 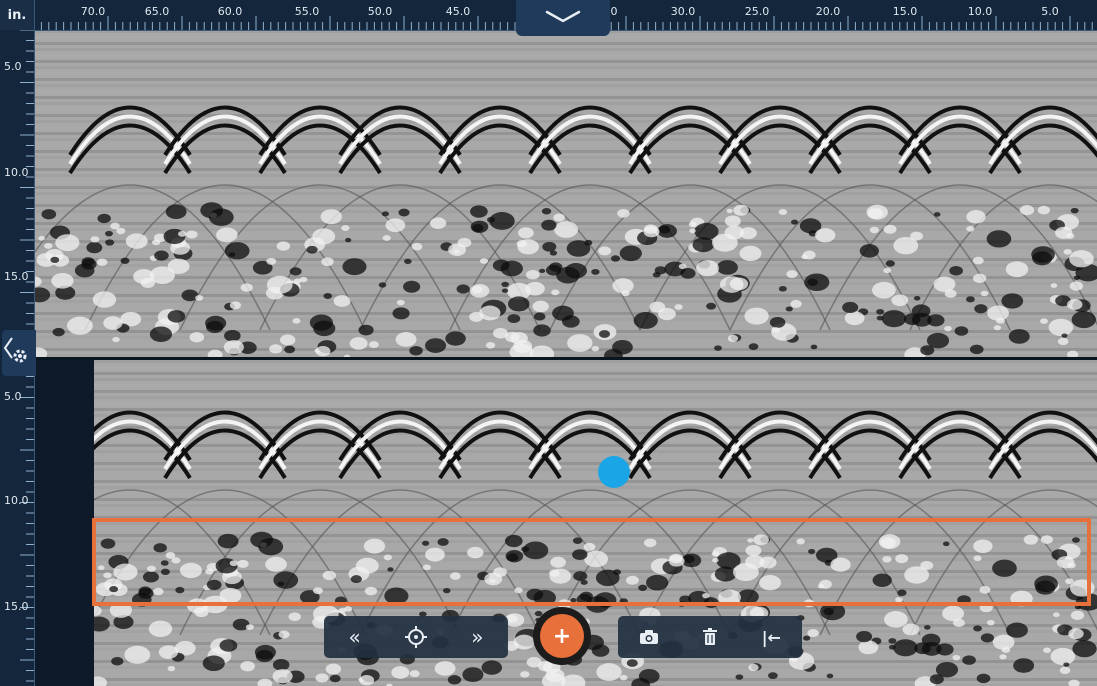 I want to click on horizontal-tick-label: 25.0, so click(x=757, y=11).